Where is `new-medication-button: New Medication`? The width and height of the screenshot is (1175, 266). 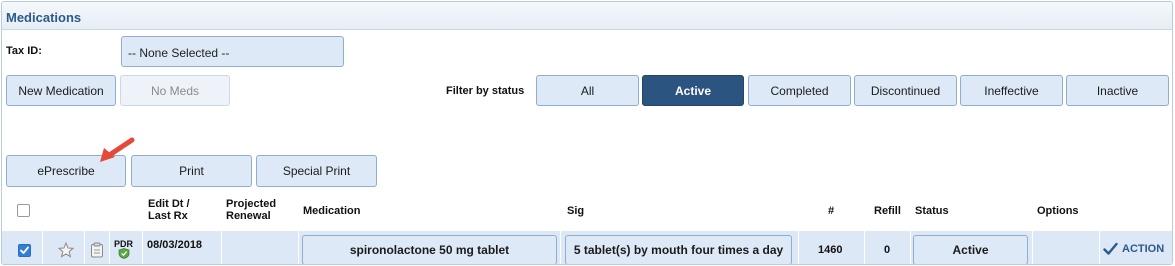
new-medication-button: New Medication is located at coordinates (61, 90).